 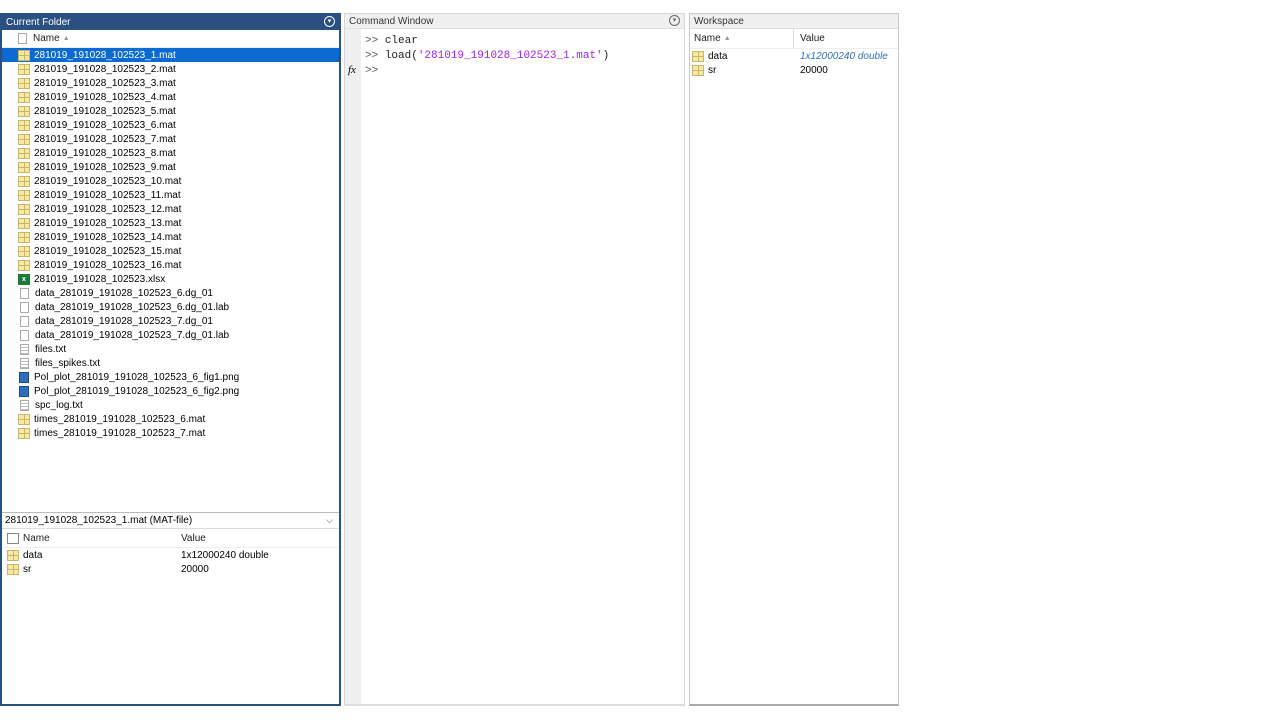 What do you see at coordinates (170, 265) in the screenshot?
I see `file-item: 281019_191028_102523_16.mat` at bounding box center [170, 265].